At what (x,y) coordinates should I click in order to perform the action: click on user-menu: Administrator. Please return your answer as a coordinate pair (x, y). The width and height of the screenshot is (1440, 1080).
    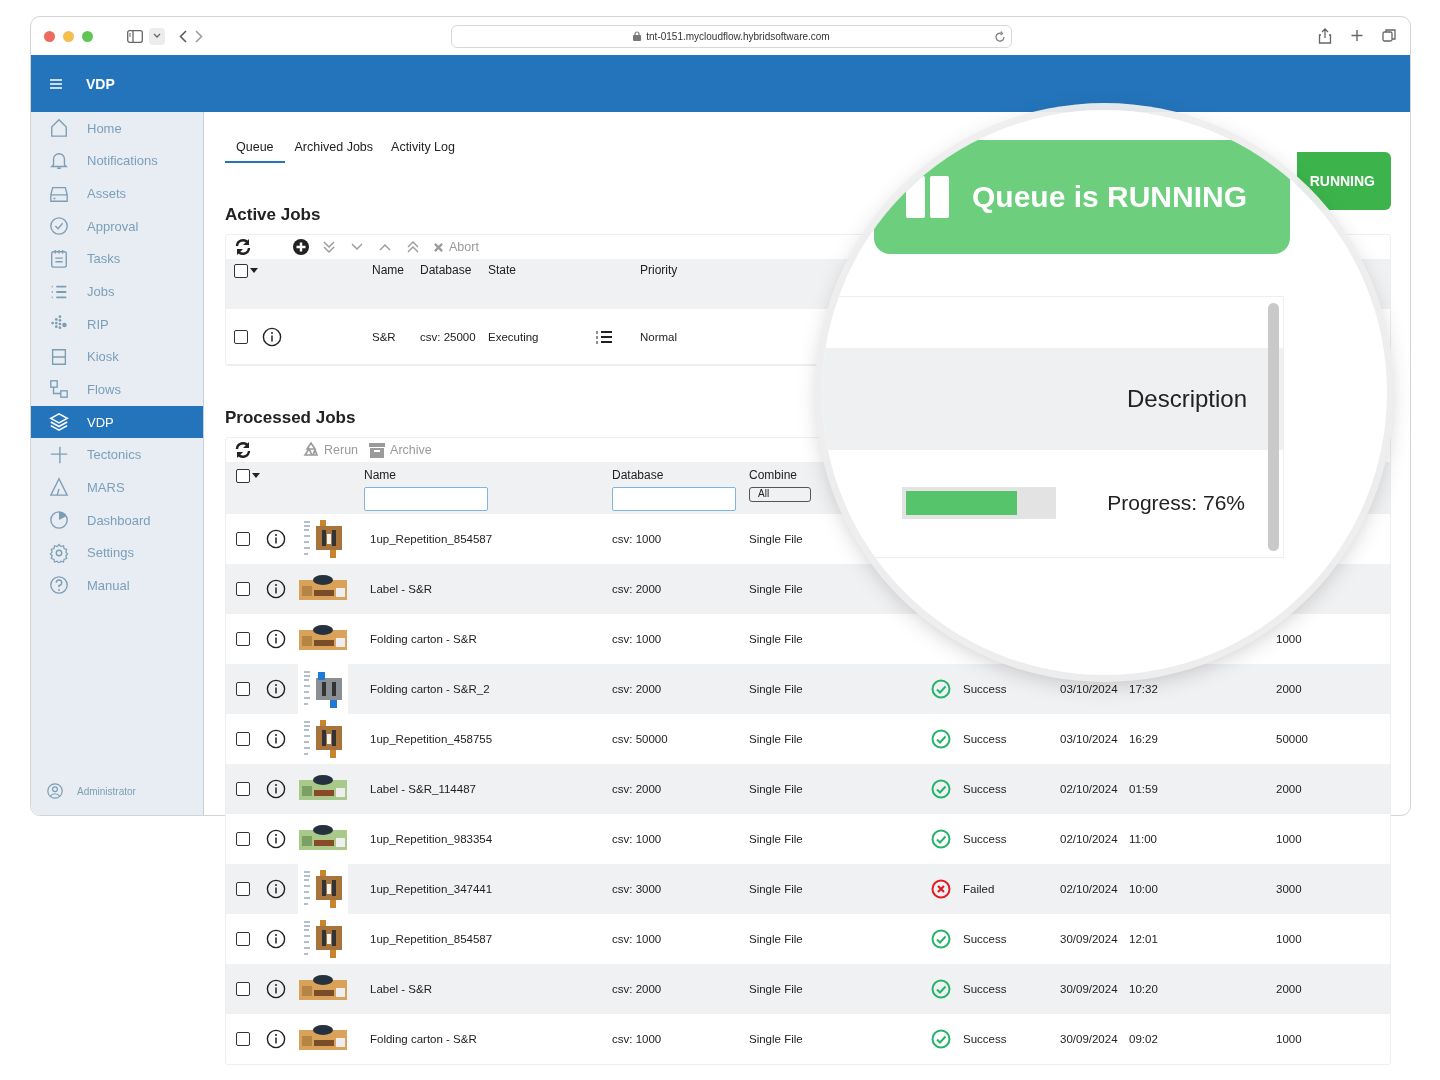
    Looking at the image, I should click on (117, 791).